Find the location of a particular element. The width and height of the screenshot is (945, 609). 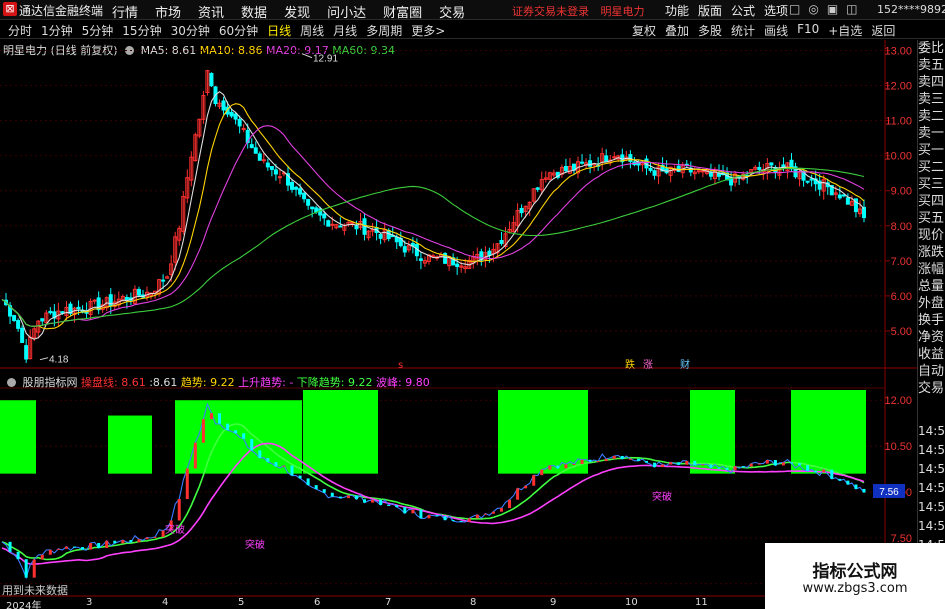

high-label: 12.91 is located at coordinates (325, 59).